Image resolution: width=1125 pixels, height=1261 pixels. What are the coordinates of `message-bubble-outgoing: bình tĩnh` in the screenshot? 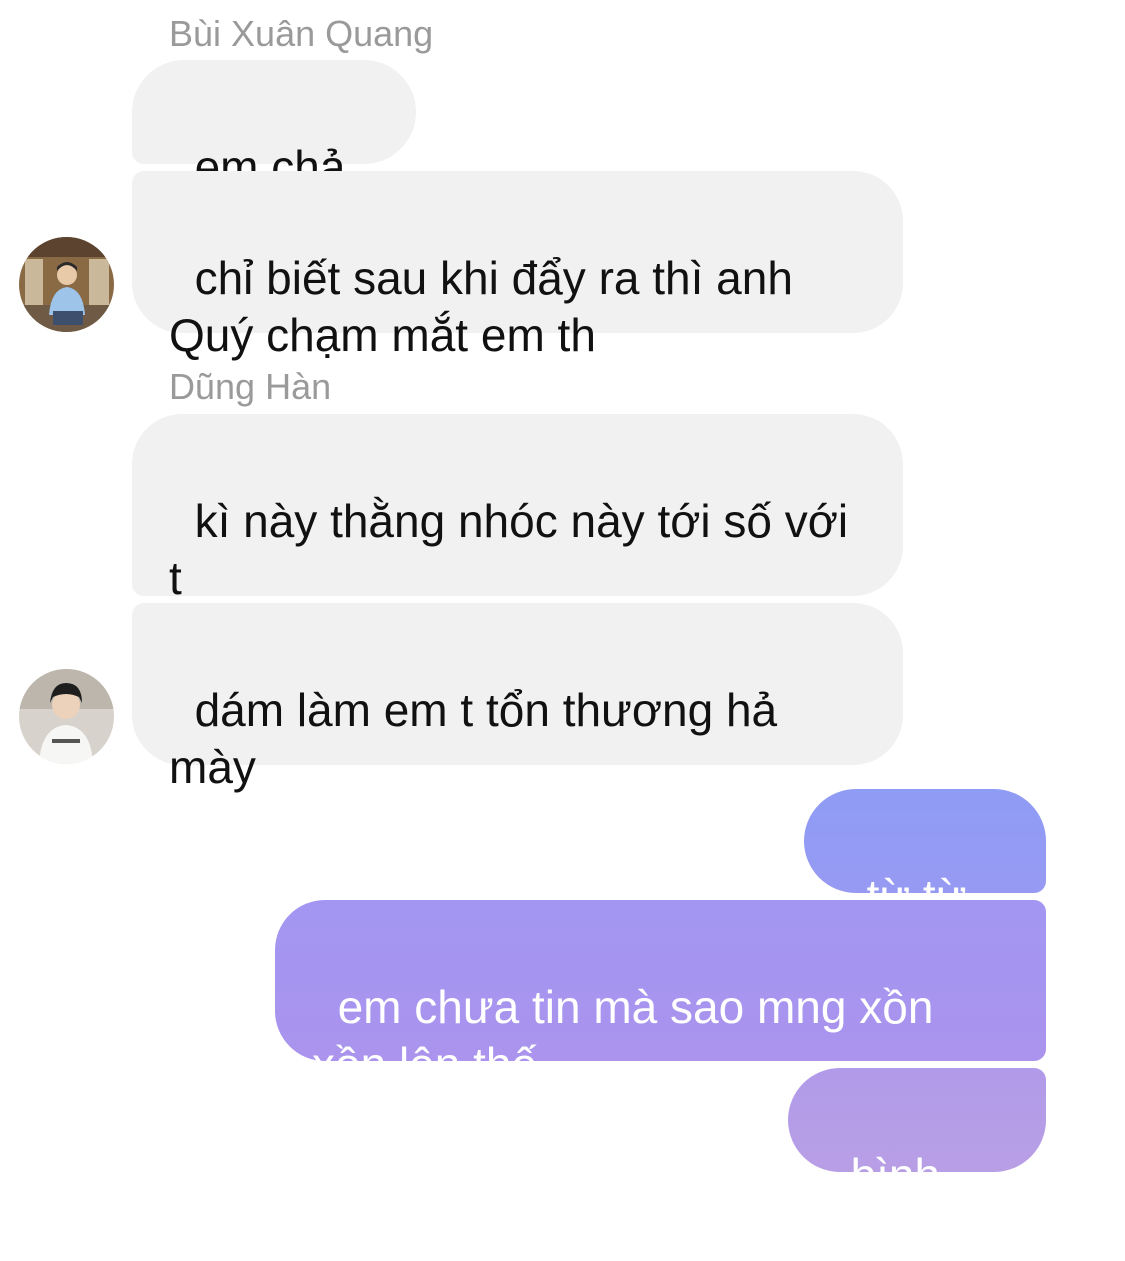 It's located at (917, 1163).